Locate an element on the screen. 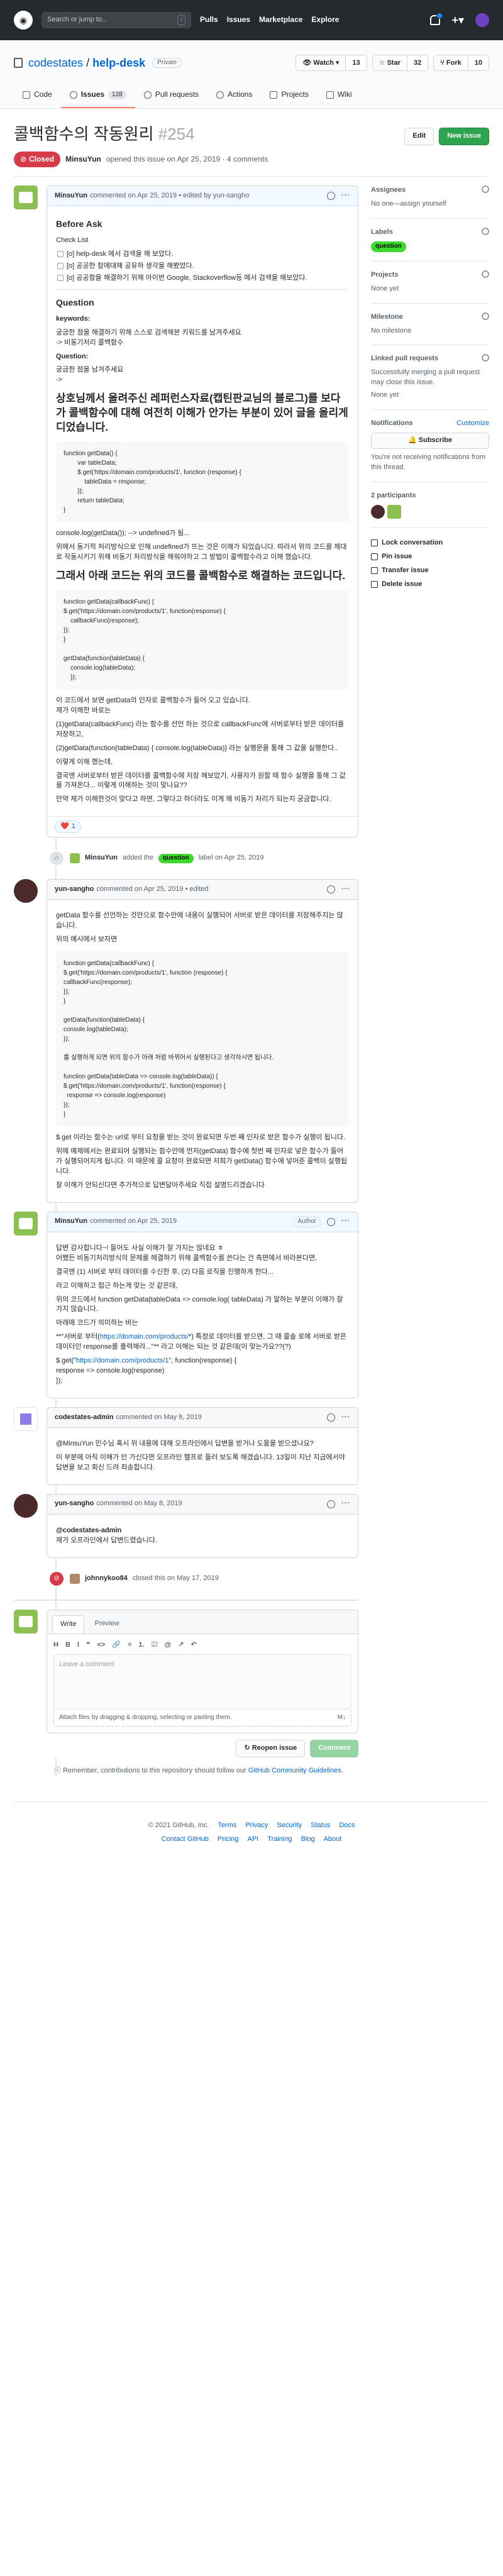 The height and width of the screenshot is (2576, 503). fork-button: ⑂ Fork 10 is located at coordinates (461, 63).